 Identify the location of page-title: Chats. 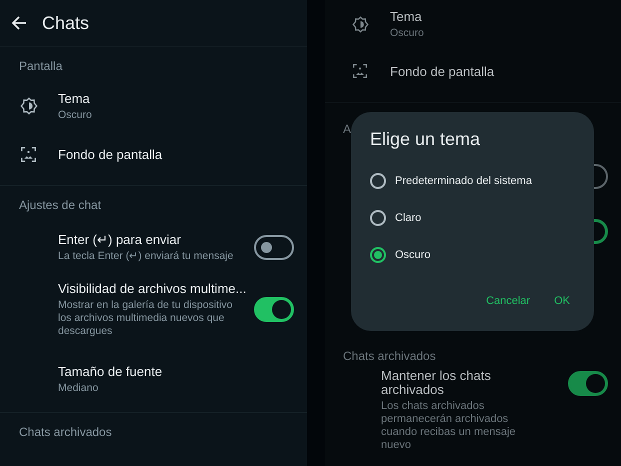
(66, 23).